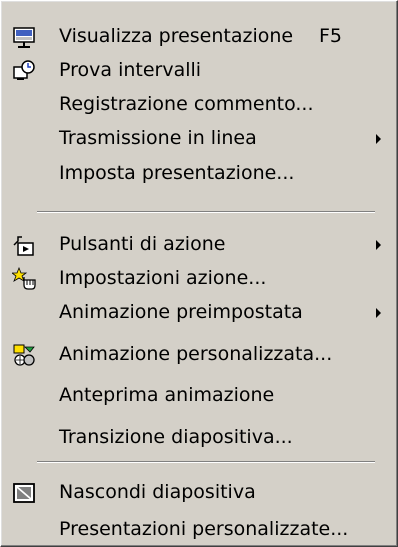  Describe the element at coordinates (167, 395) in the screenshot. I see `menu-item-label: Anteprima animazione` at that location.